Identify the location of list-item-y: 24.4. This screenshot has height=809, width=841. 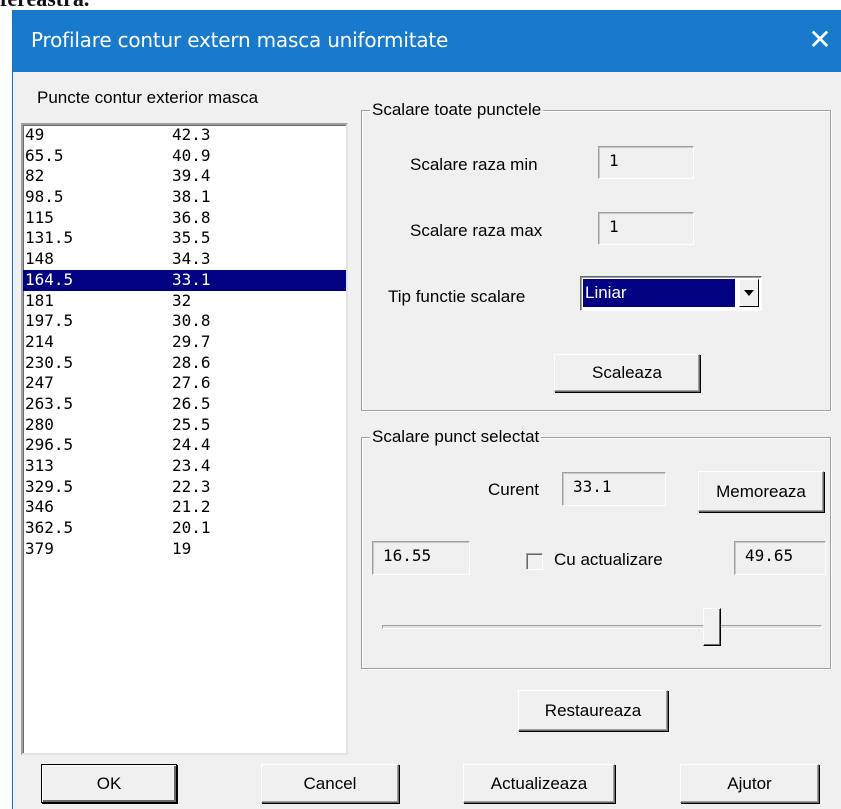
(191, 445).